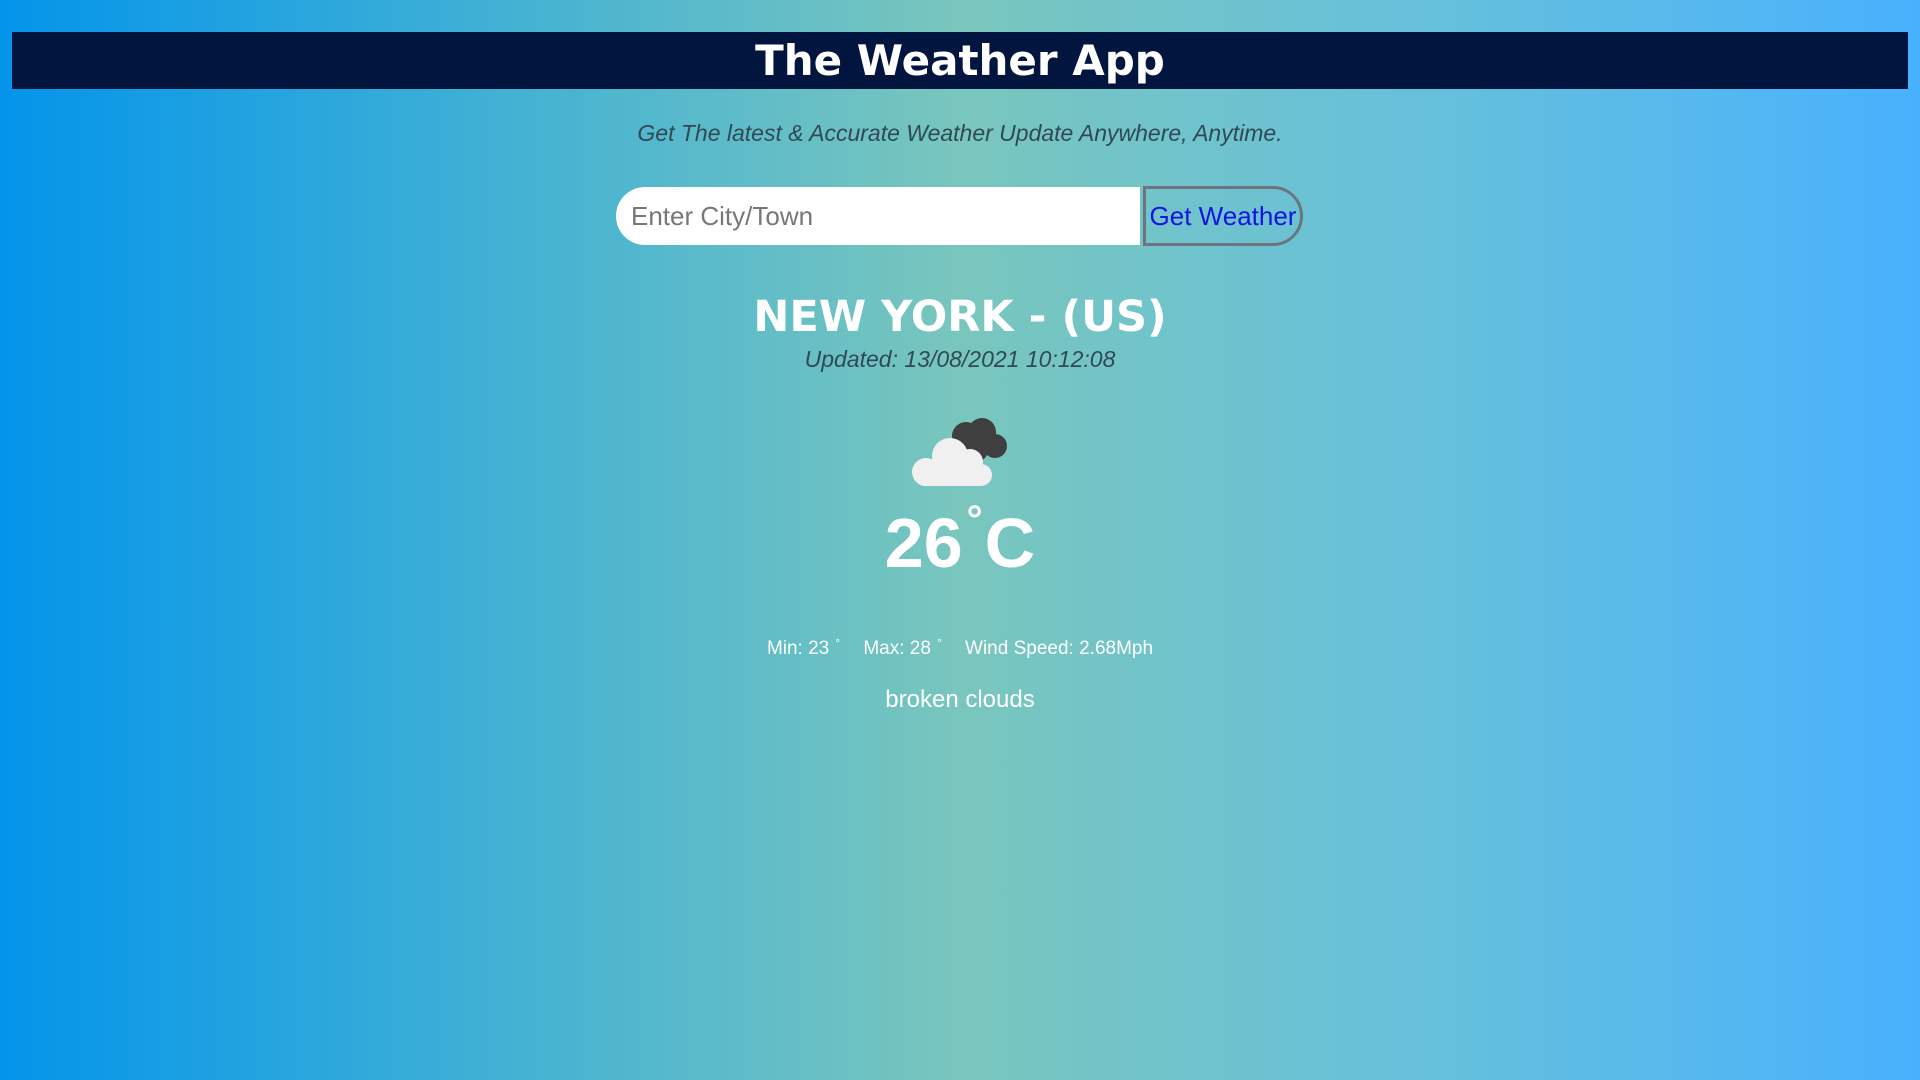 This screenshot has width=1920, height=1080. I want to click on app-header: The Weather App, so click(960, 60).